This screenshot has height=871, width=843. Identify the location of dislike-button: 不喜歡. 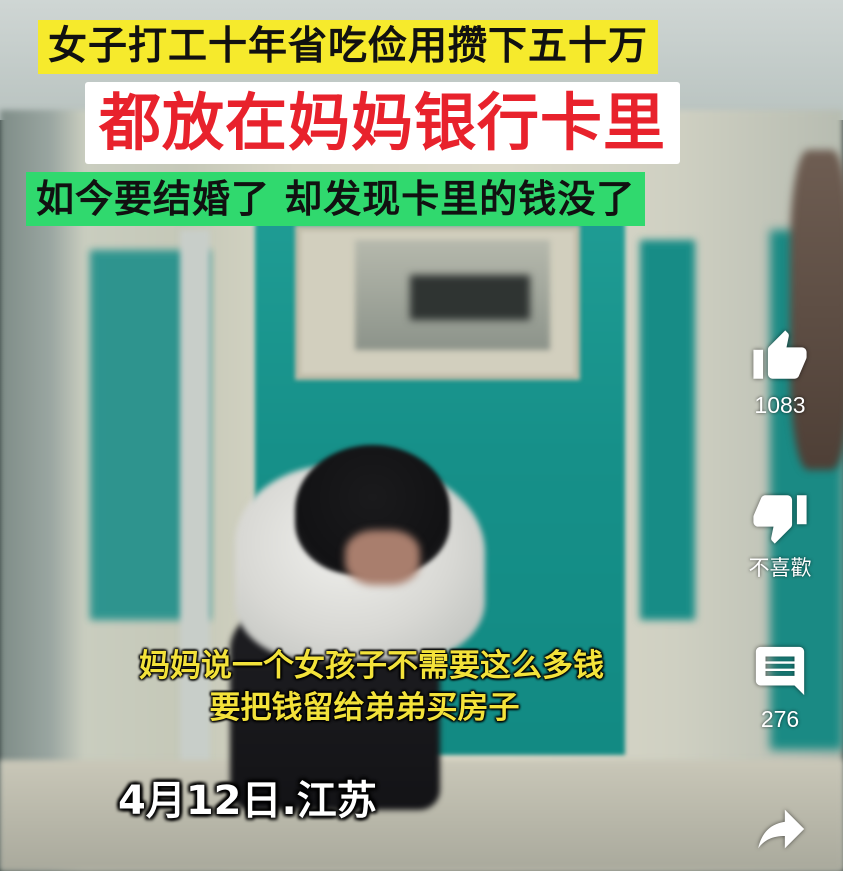
(780, 535).